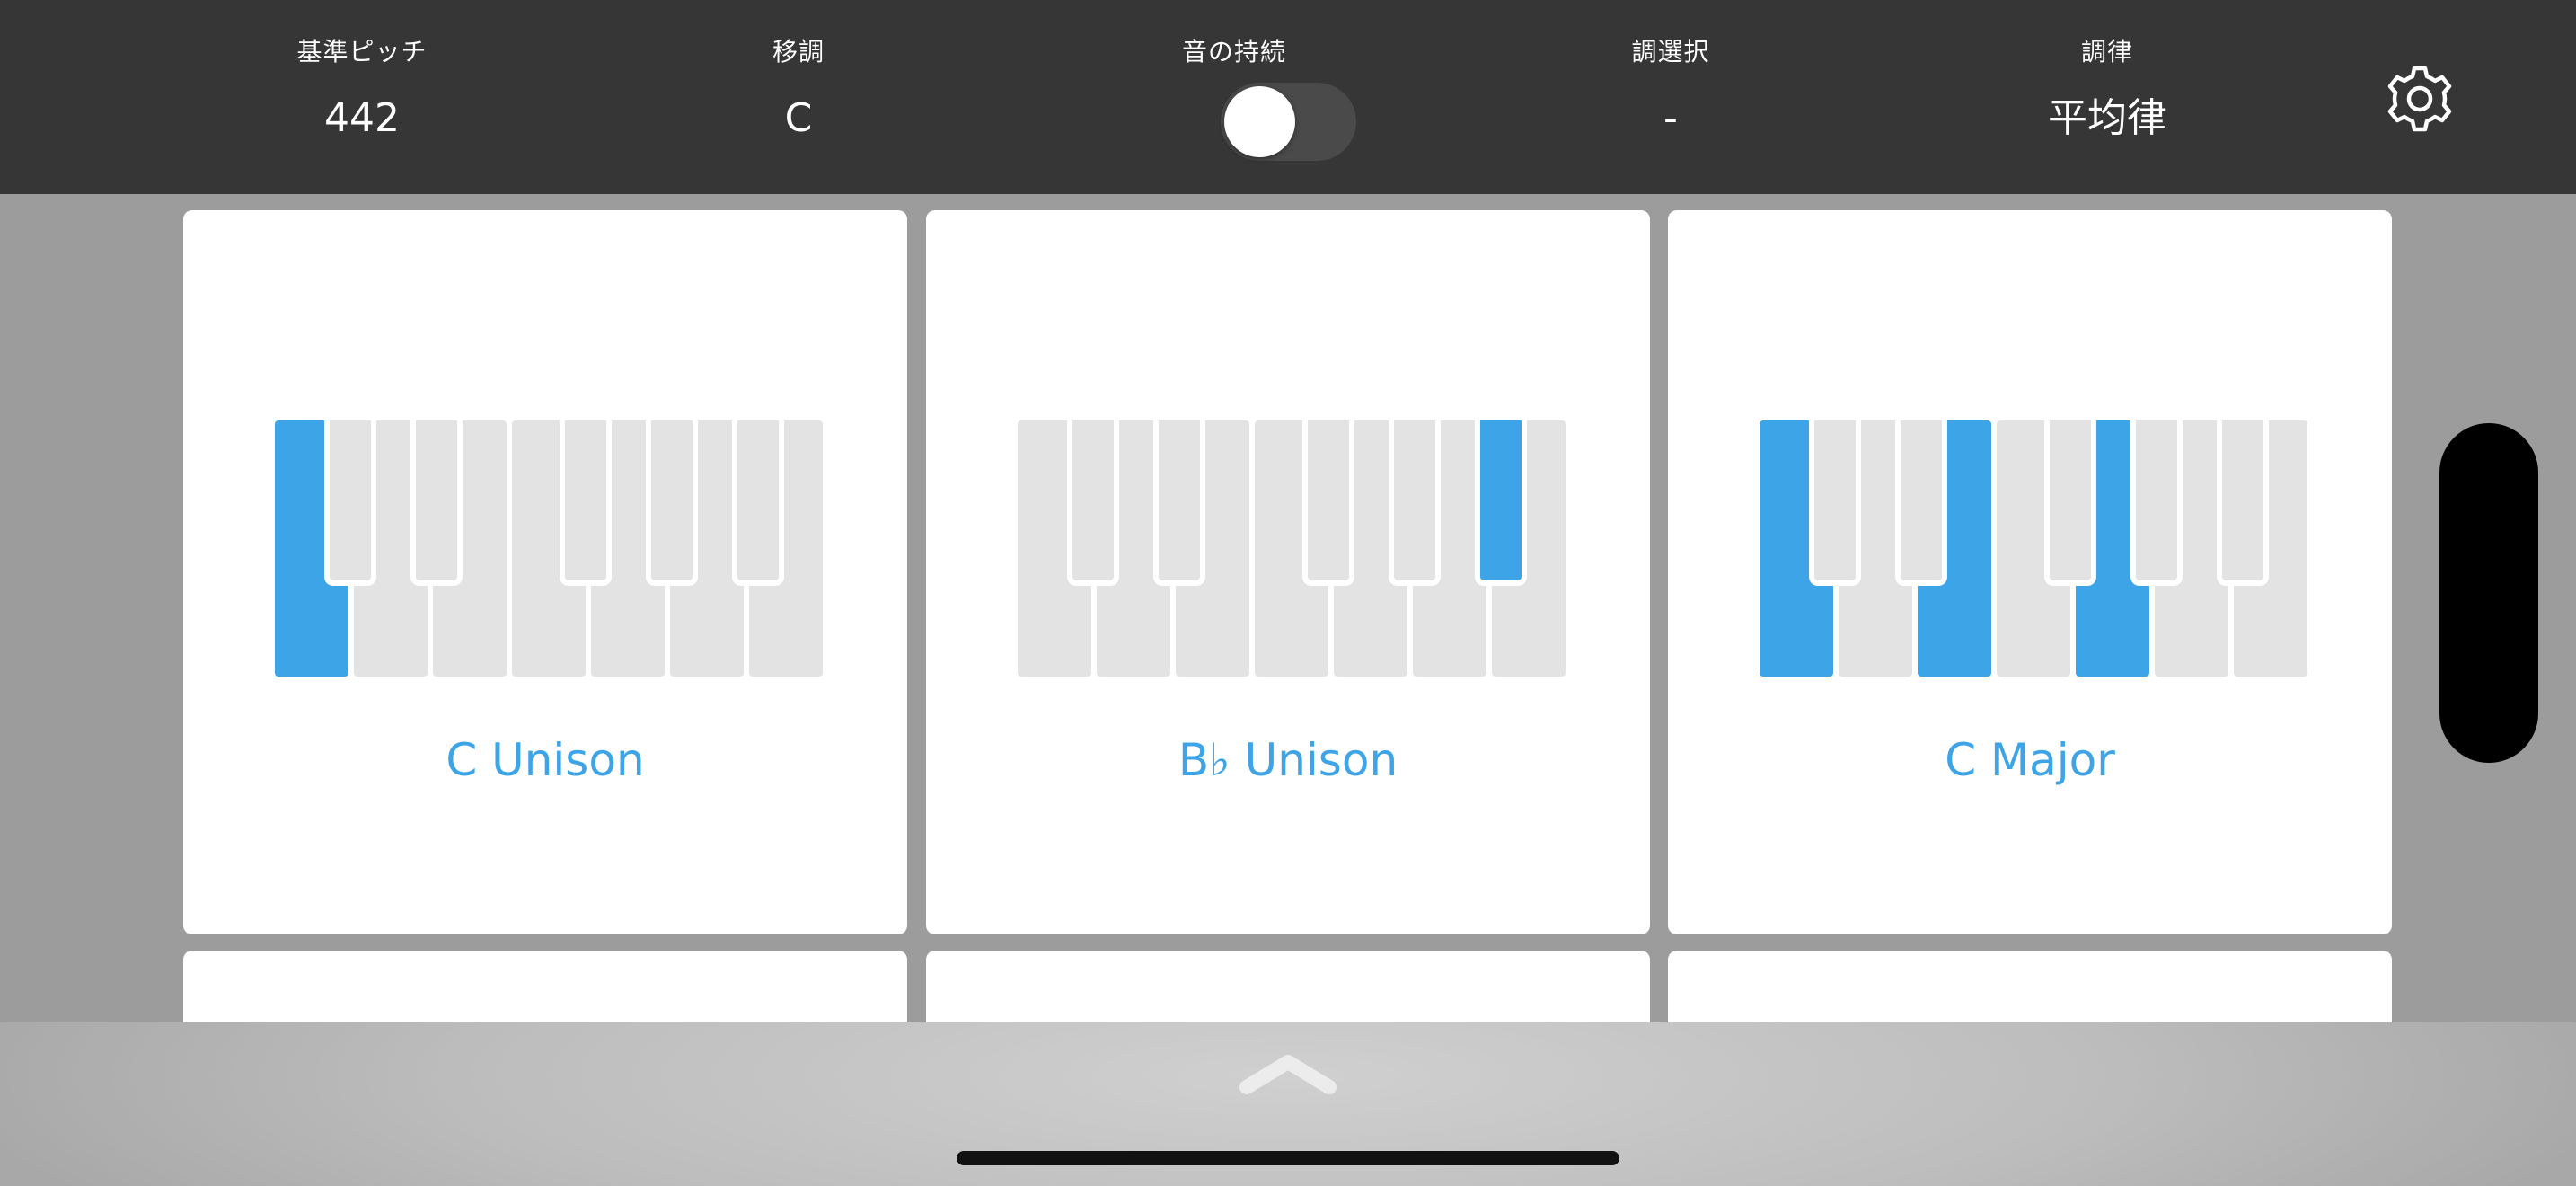 This screenshot has height=1186, width=2576. Describe the element at coordinates (798, 118) in the screenshot. I see `transpose-value: C` at that location.